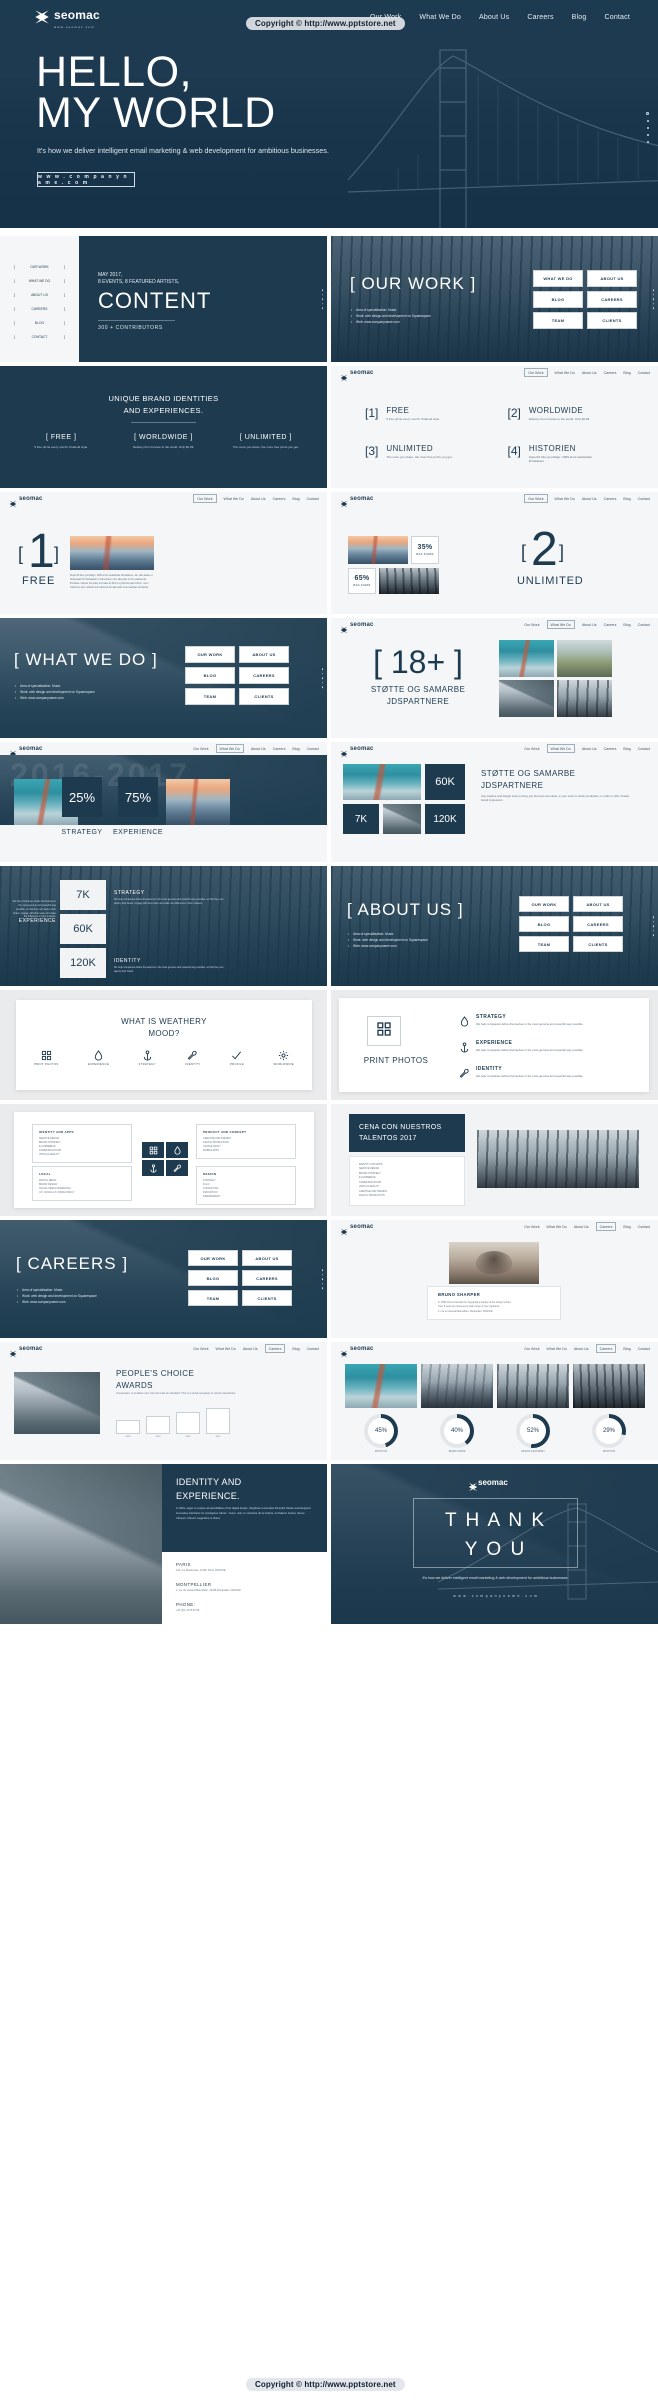  I want to click on mood-item-identity: IDENTITY, so click(192, 1057).